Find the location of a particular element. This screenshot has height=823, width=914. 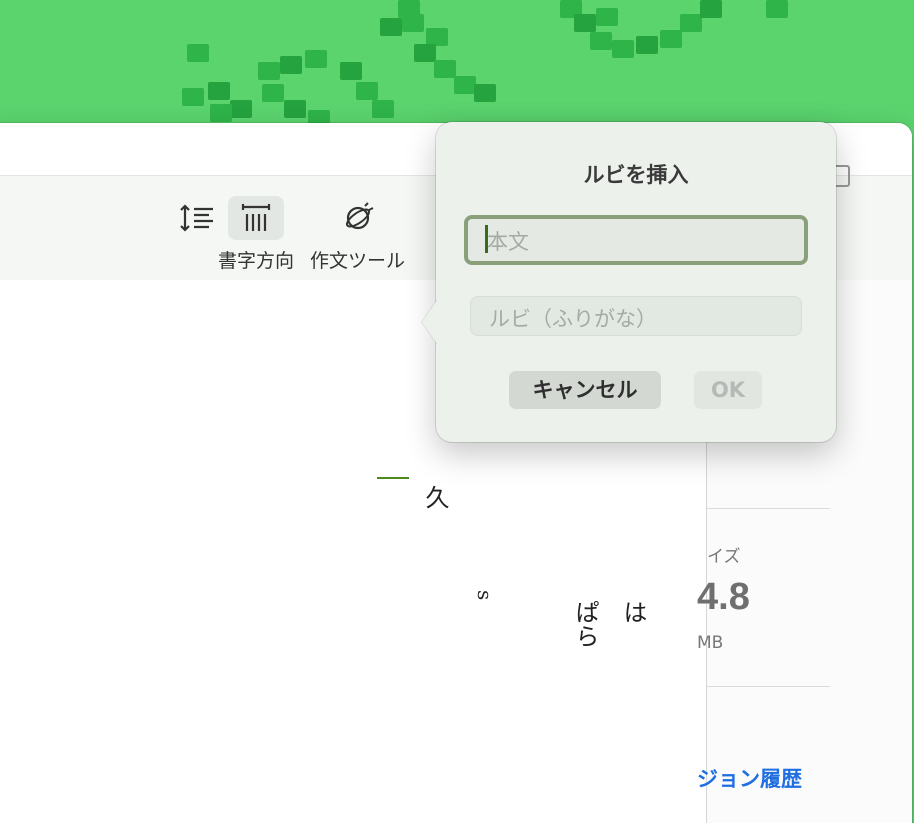

base-text-placeholder: 本文 is located at coordinates (508, 242).